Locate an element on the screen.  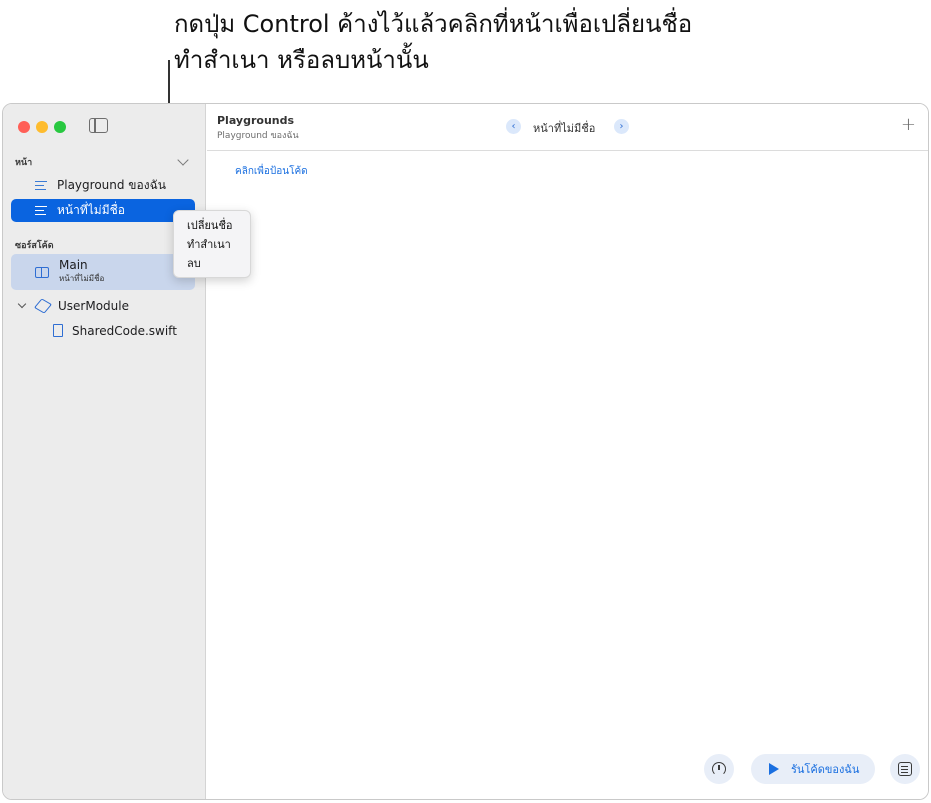
speed-gauge-button is located at coordinates (719, 769).